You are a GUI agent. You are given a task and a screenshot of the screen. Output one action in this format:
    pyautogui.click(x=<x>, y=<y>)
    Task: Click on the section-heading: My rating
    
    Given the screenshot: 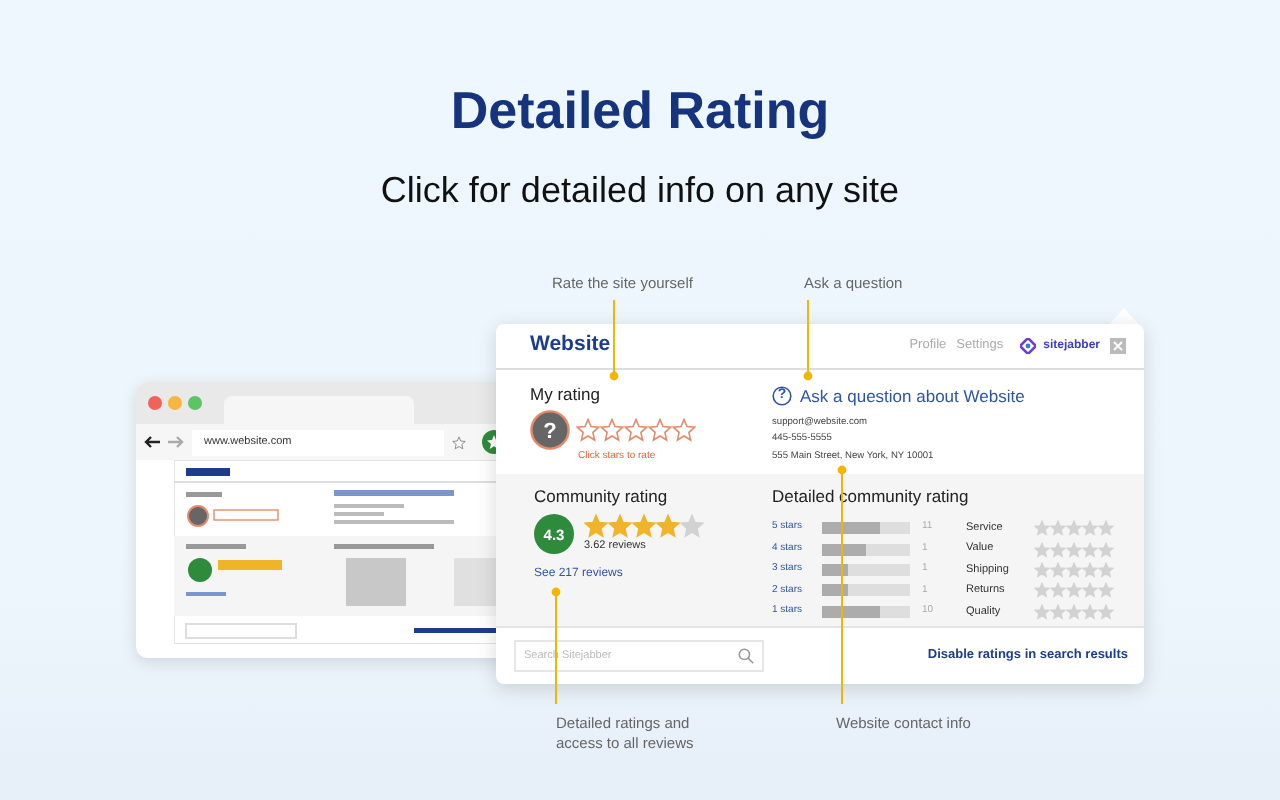 What is the action you would take?
    pyautogui.click(x=566, y=395)
    